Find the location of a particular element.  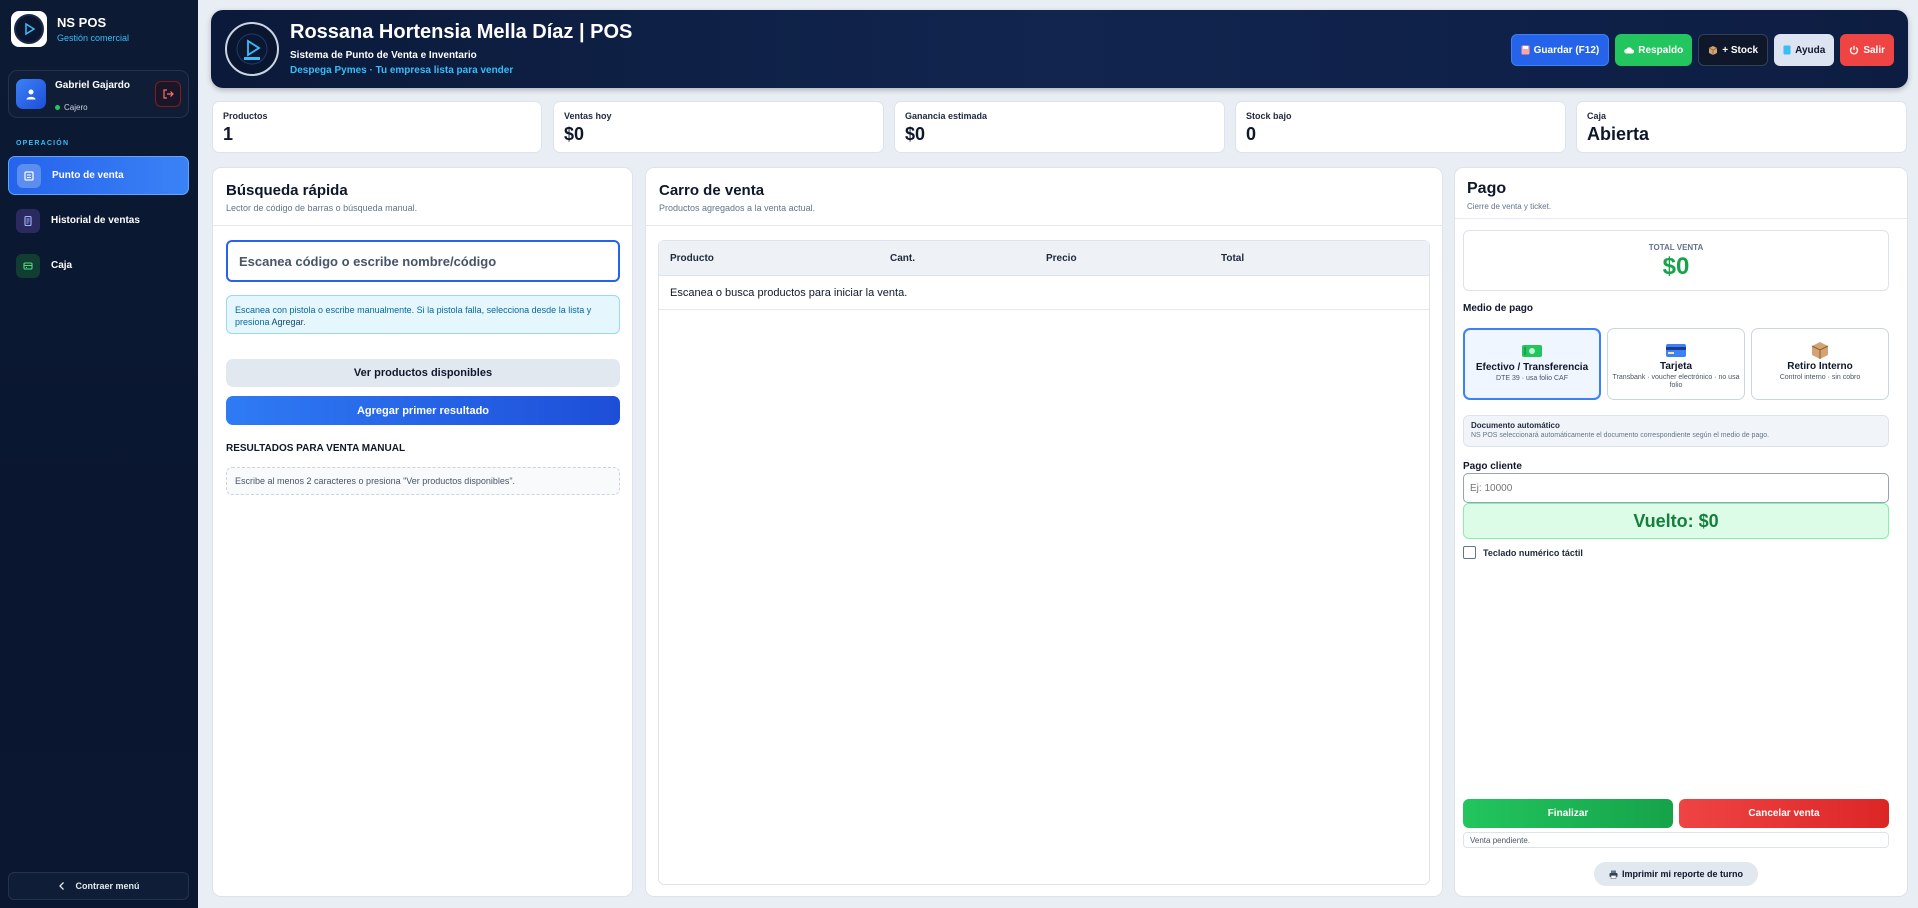

sidebar-item-caja: Caja is located at coordinates (98, 265).